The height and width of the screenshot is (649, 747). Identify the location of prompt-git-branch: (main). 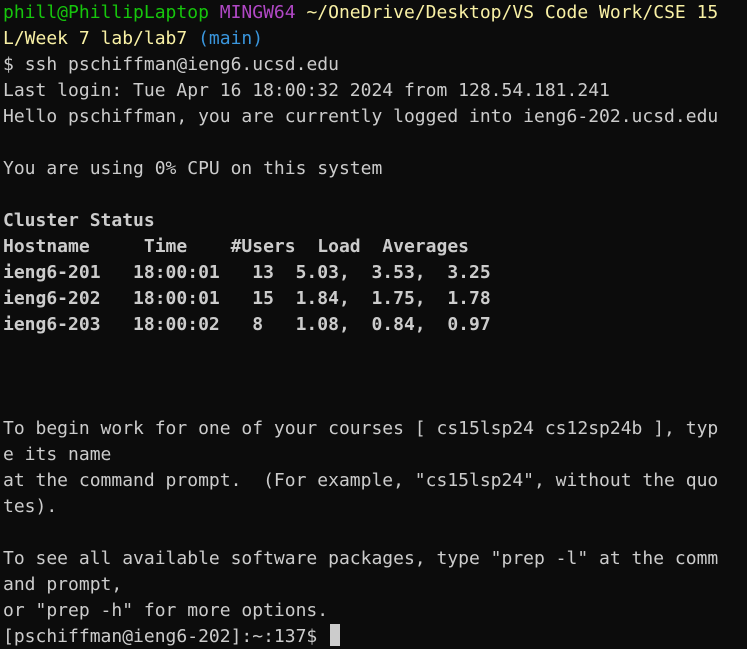
(231, 38).